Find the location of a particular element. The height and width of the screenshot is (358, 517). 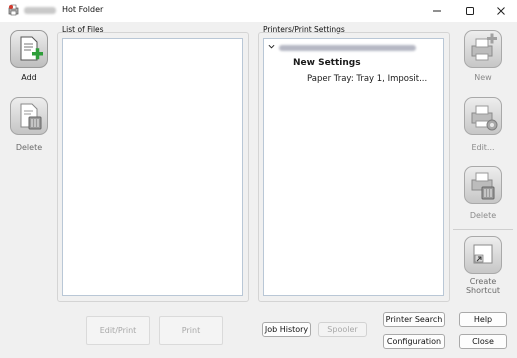

close-button: Close is located at coordinates (483, 341).